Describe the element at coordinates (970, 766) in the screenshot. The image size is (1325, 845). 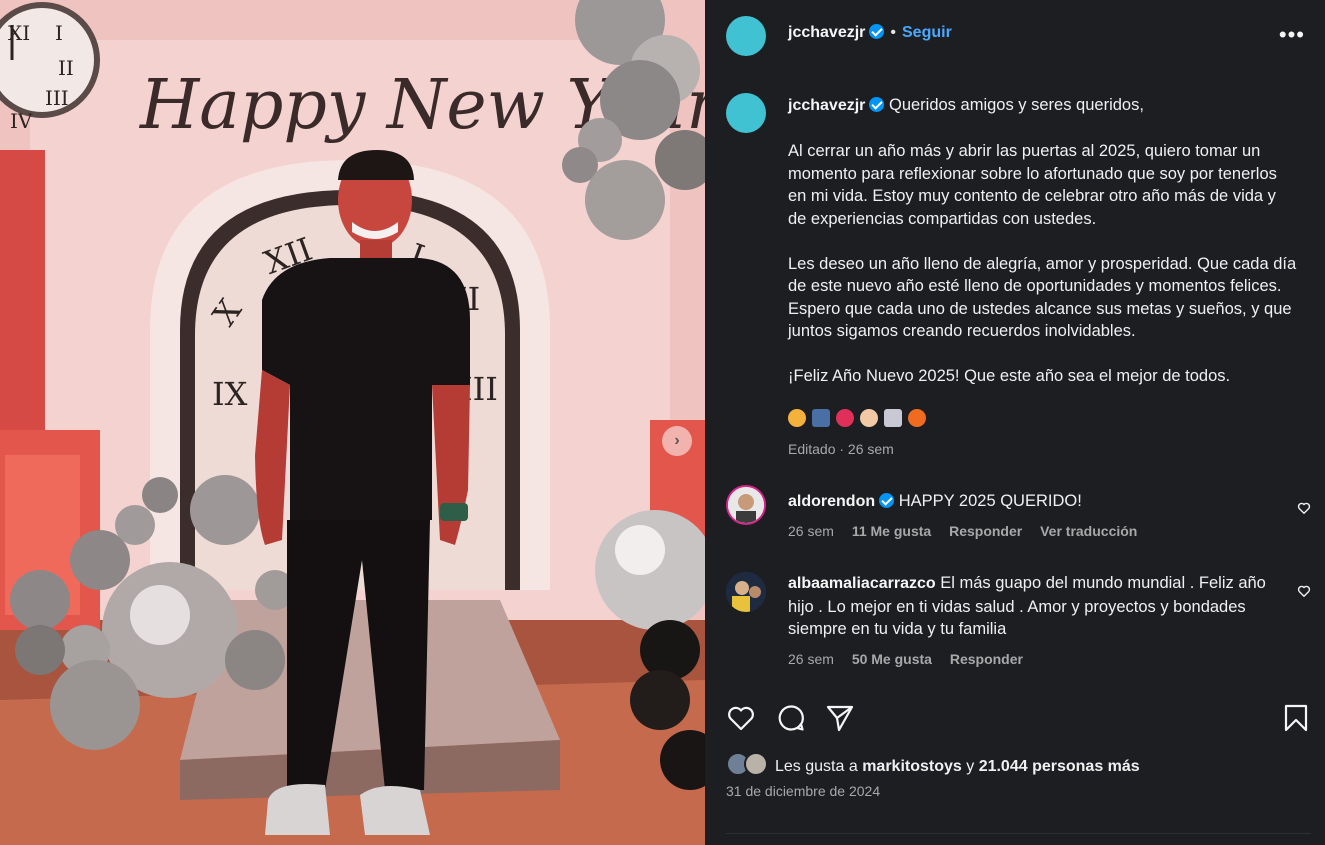
I see `likes-conj: y` at that location.